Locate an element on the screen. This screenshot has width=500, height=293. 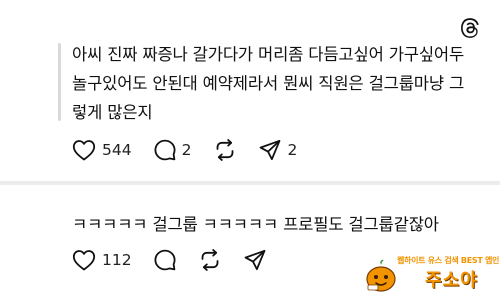
watermark-subtitle: 웹하이트 유스 검색 BEST 앱인 is located at coordinates (448, 260).